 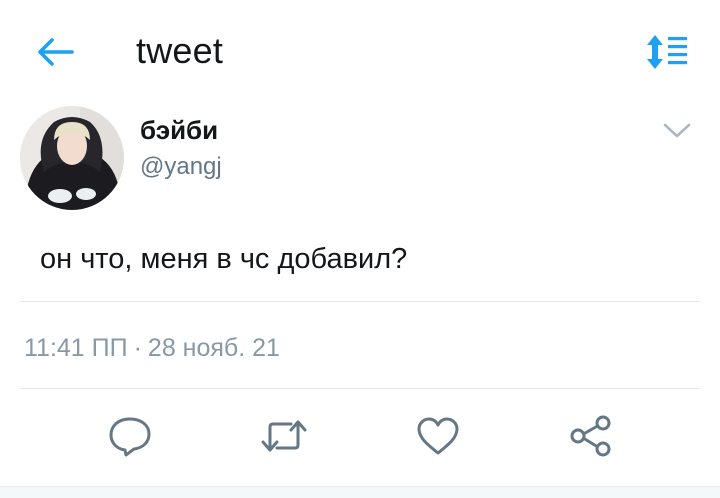 I want to click on avatar-photo, so click(x=72, y=158).